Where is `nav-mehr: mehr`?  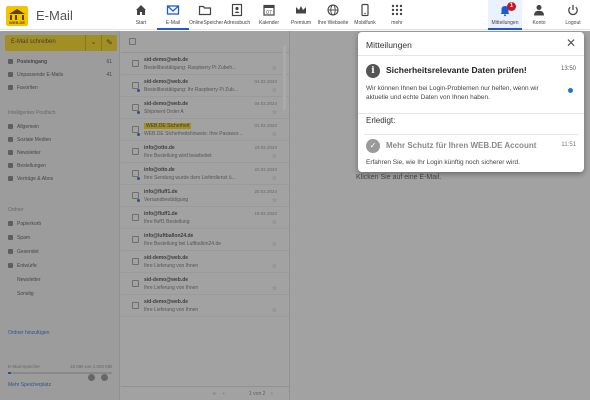
nav-mehr: mehr is located at coordinates (397, 15).